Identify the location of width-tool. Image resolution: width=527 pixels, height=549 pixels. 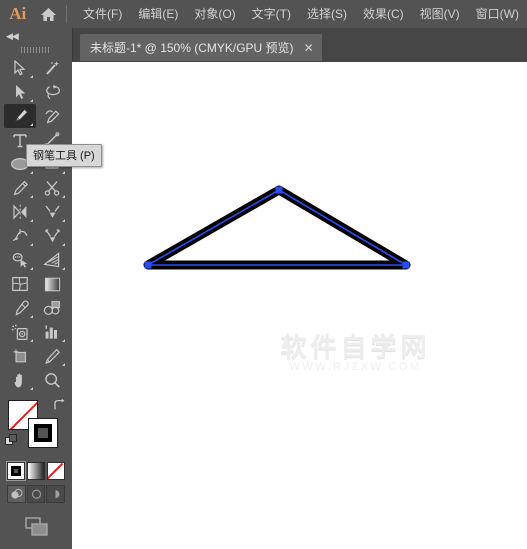
(20, 236).